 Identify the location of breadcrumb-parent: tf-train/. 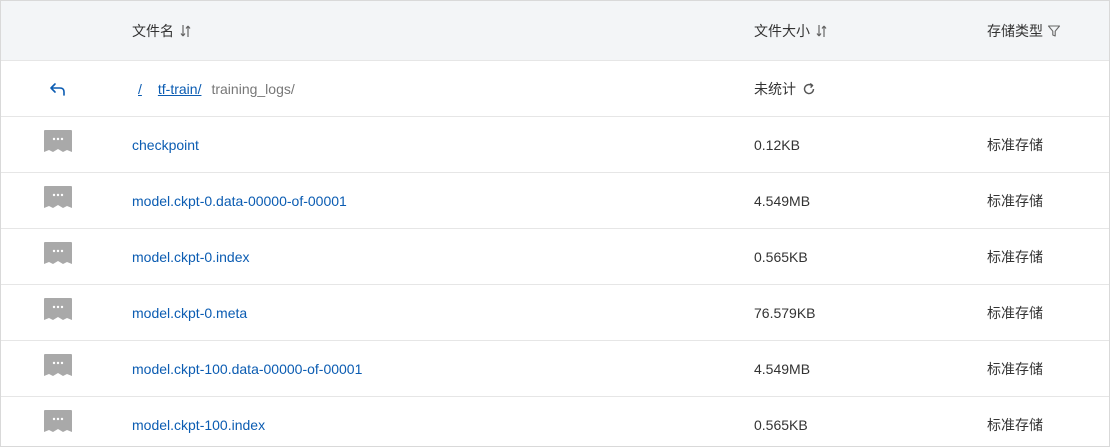
(180, 89).